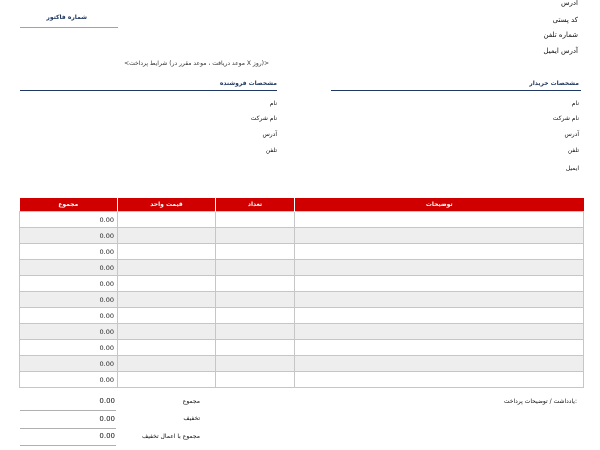 The image size is (600, 450). I want to click on discount-rule, so click(68, 428).